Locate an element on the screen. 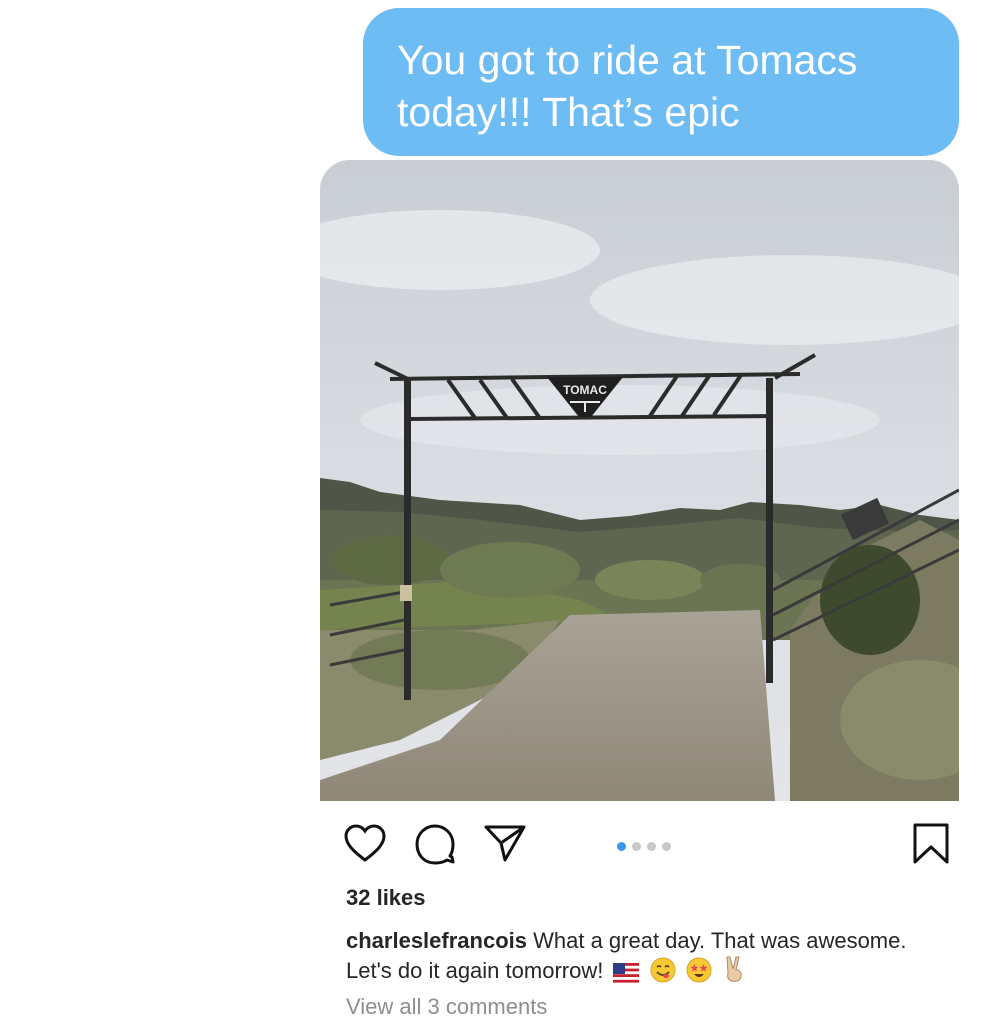 The width and height of the screenshot is (1002, 1024). comment-icon is located at coordinates (435, 844).